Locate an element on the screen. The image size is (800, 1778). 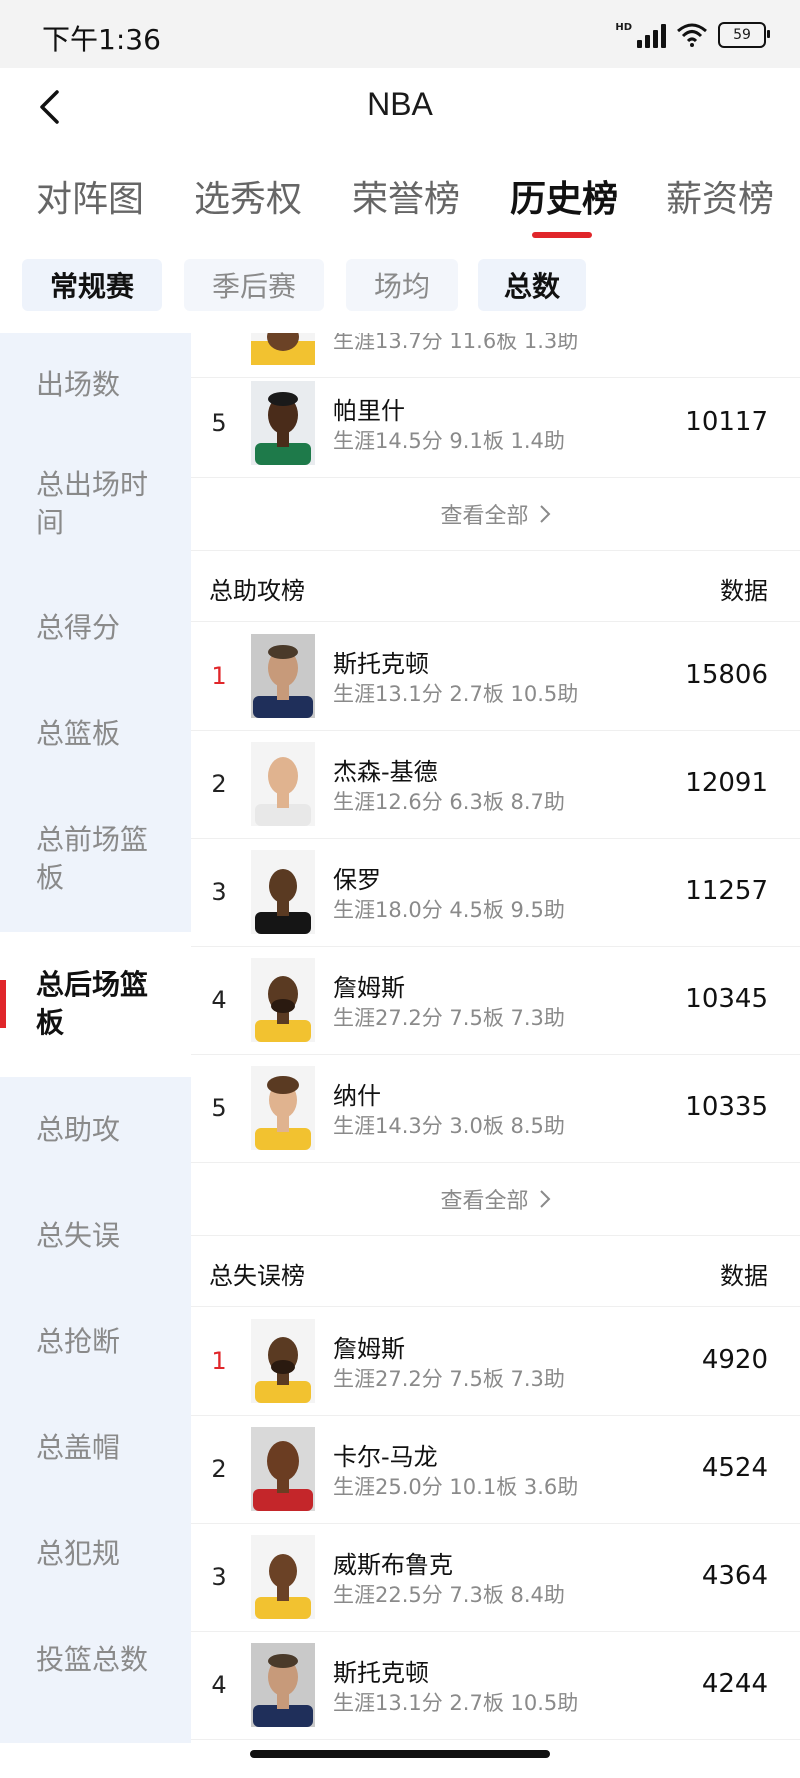
player-rank: 3 is located at coordinates (219, 1577).